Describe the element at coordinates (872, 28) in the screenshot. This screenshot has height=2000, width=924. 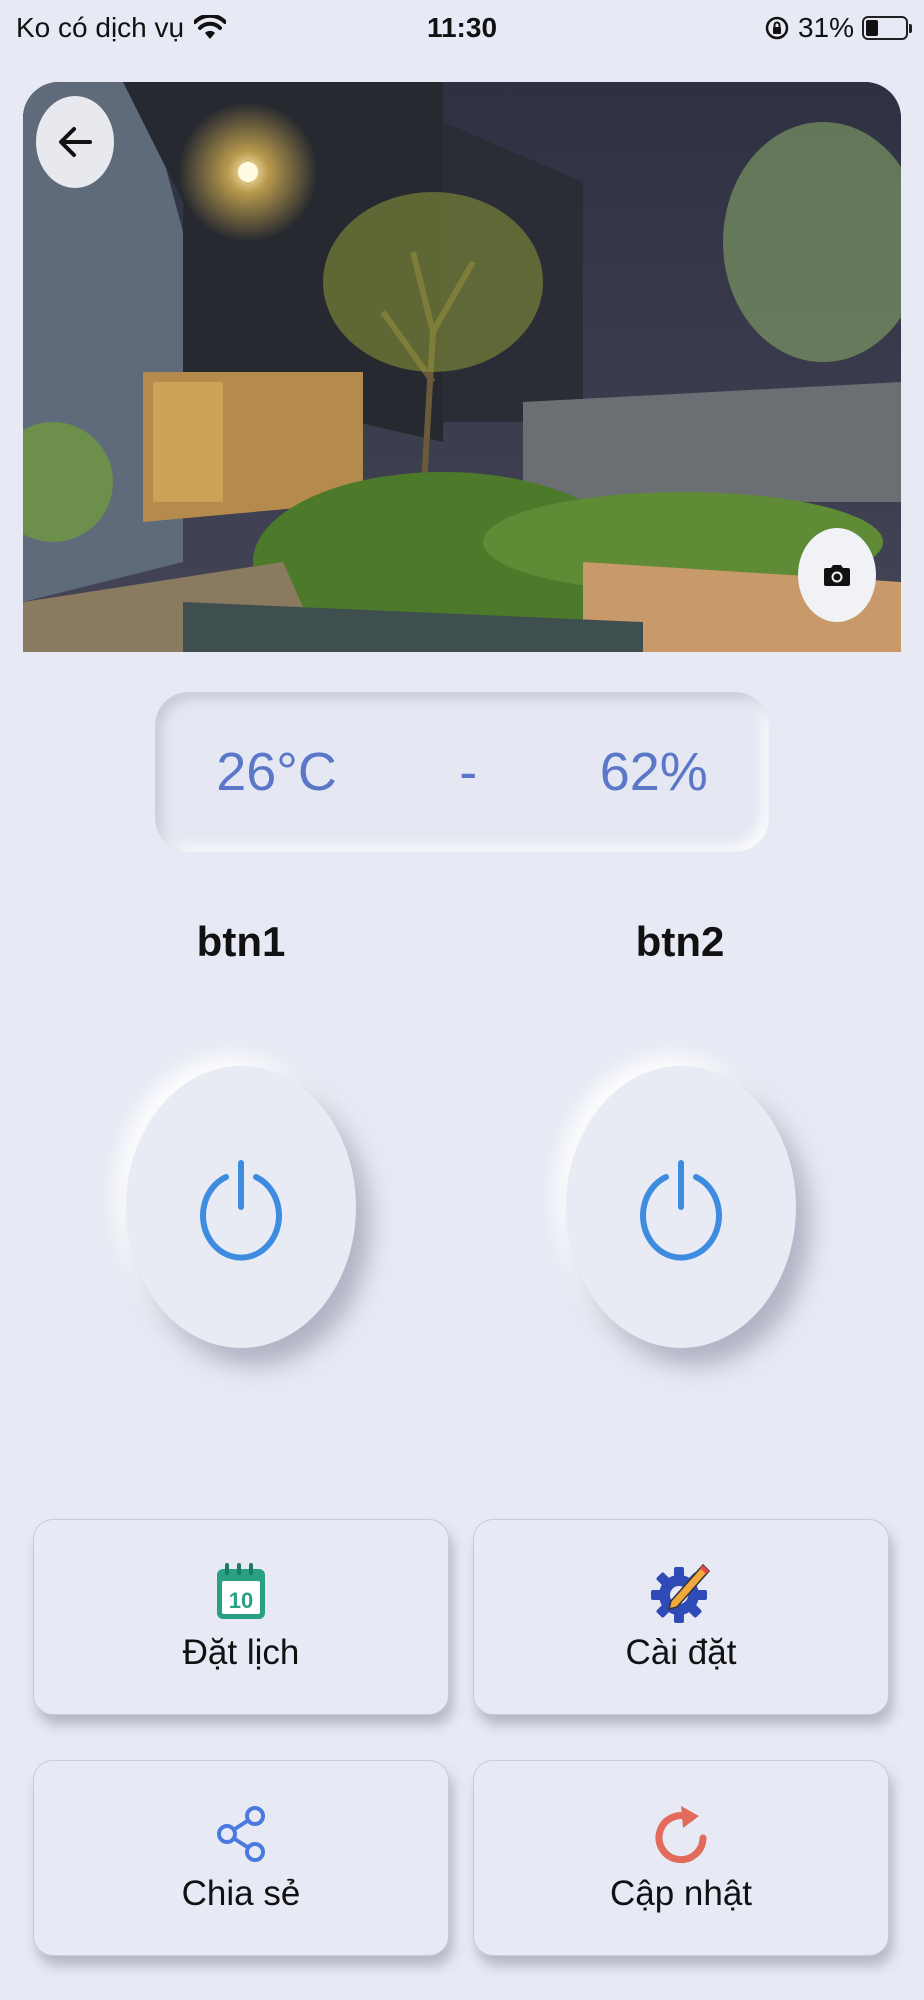
I see `battery-level` at that location.